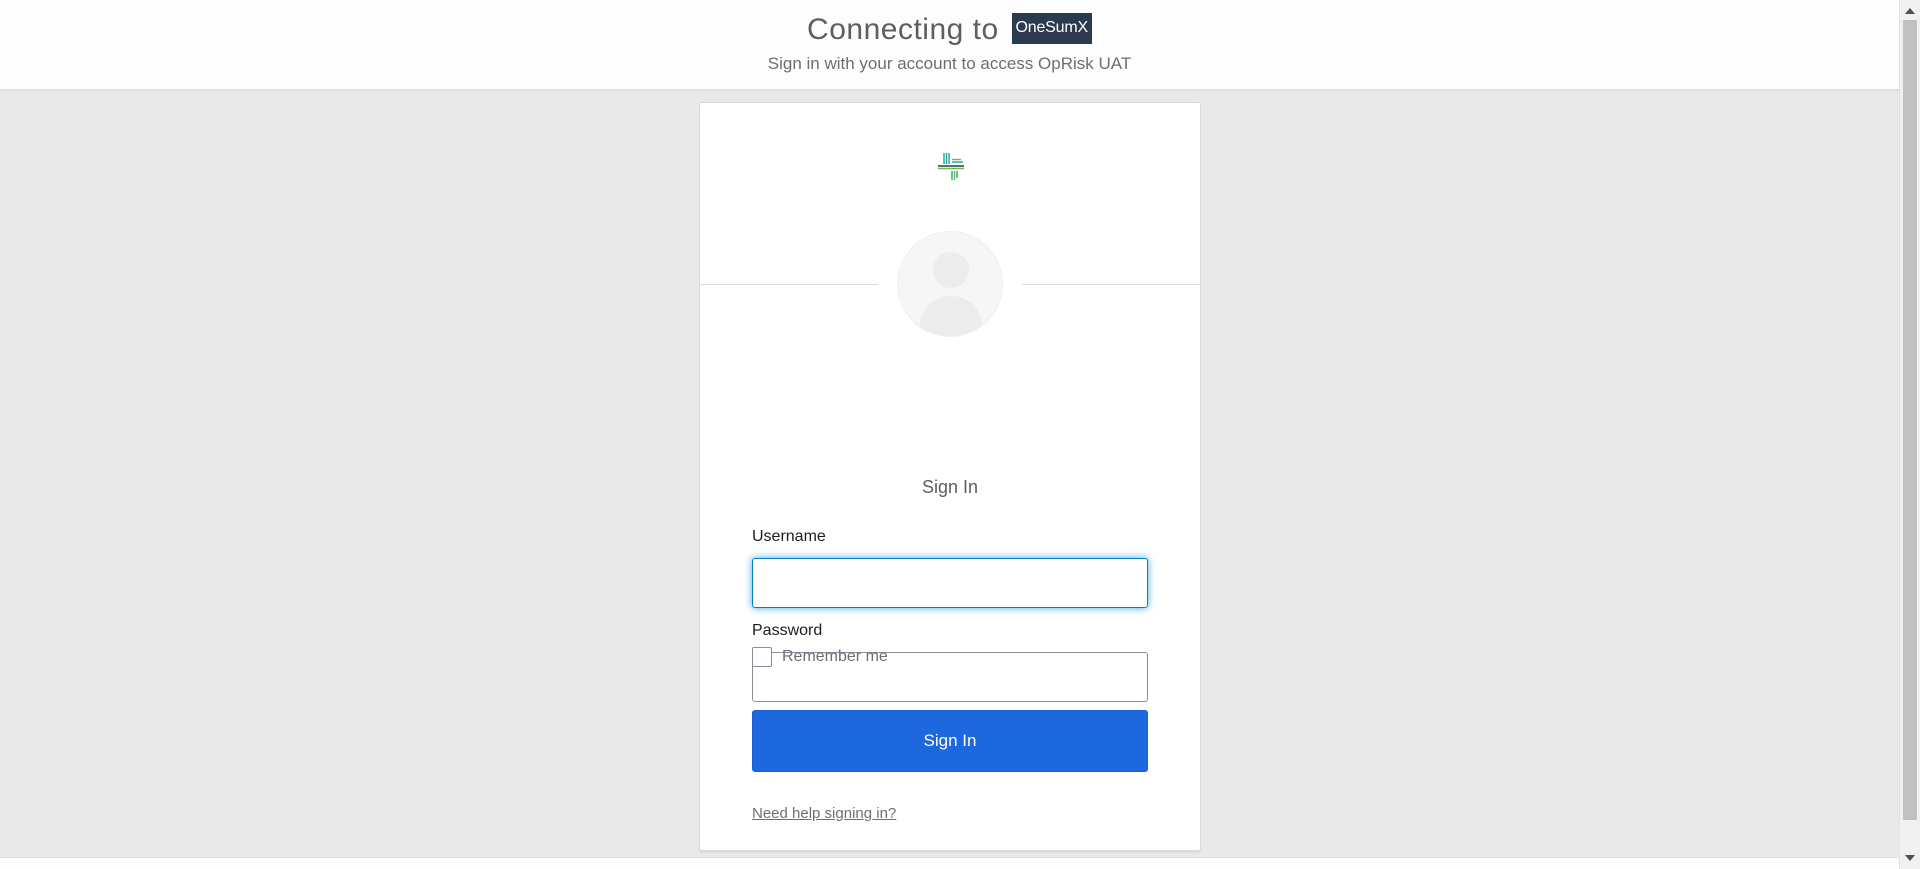  What do you see at coordinates (903, 30) in the screenshot?
I see `connecting-text: Connecting to` at bounding box center [903, 30].